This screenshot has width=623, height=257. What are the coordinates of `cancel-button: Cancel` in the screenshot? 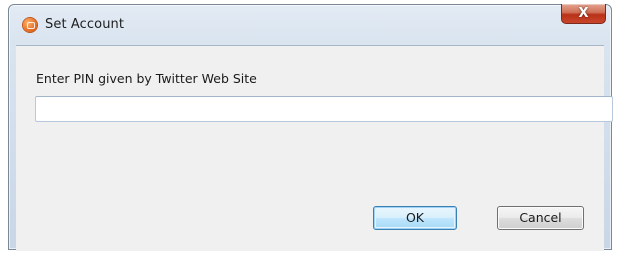 It's located at (540, 218).